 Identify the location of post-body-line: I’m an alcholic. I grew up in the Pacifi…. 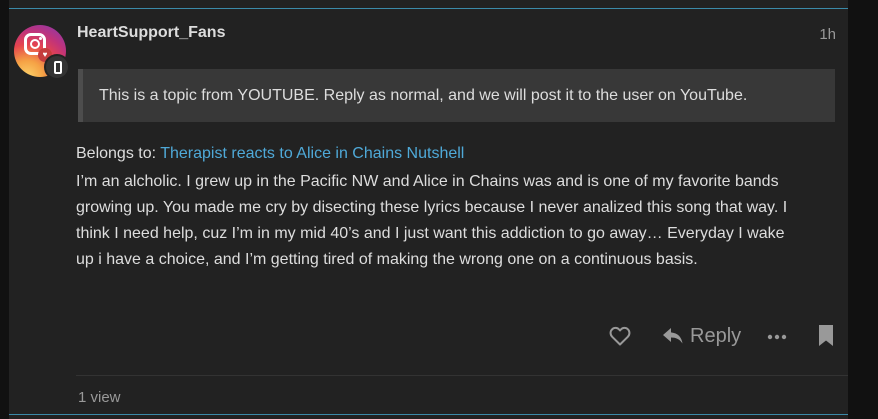
(427, 181).